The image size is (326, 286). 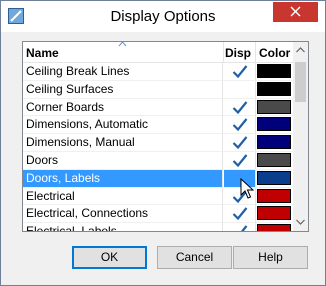 What do you see at coordinates (42, 53) in the screenshot?
I see `column-header-name: Name` at bounding box center [42, 53].